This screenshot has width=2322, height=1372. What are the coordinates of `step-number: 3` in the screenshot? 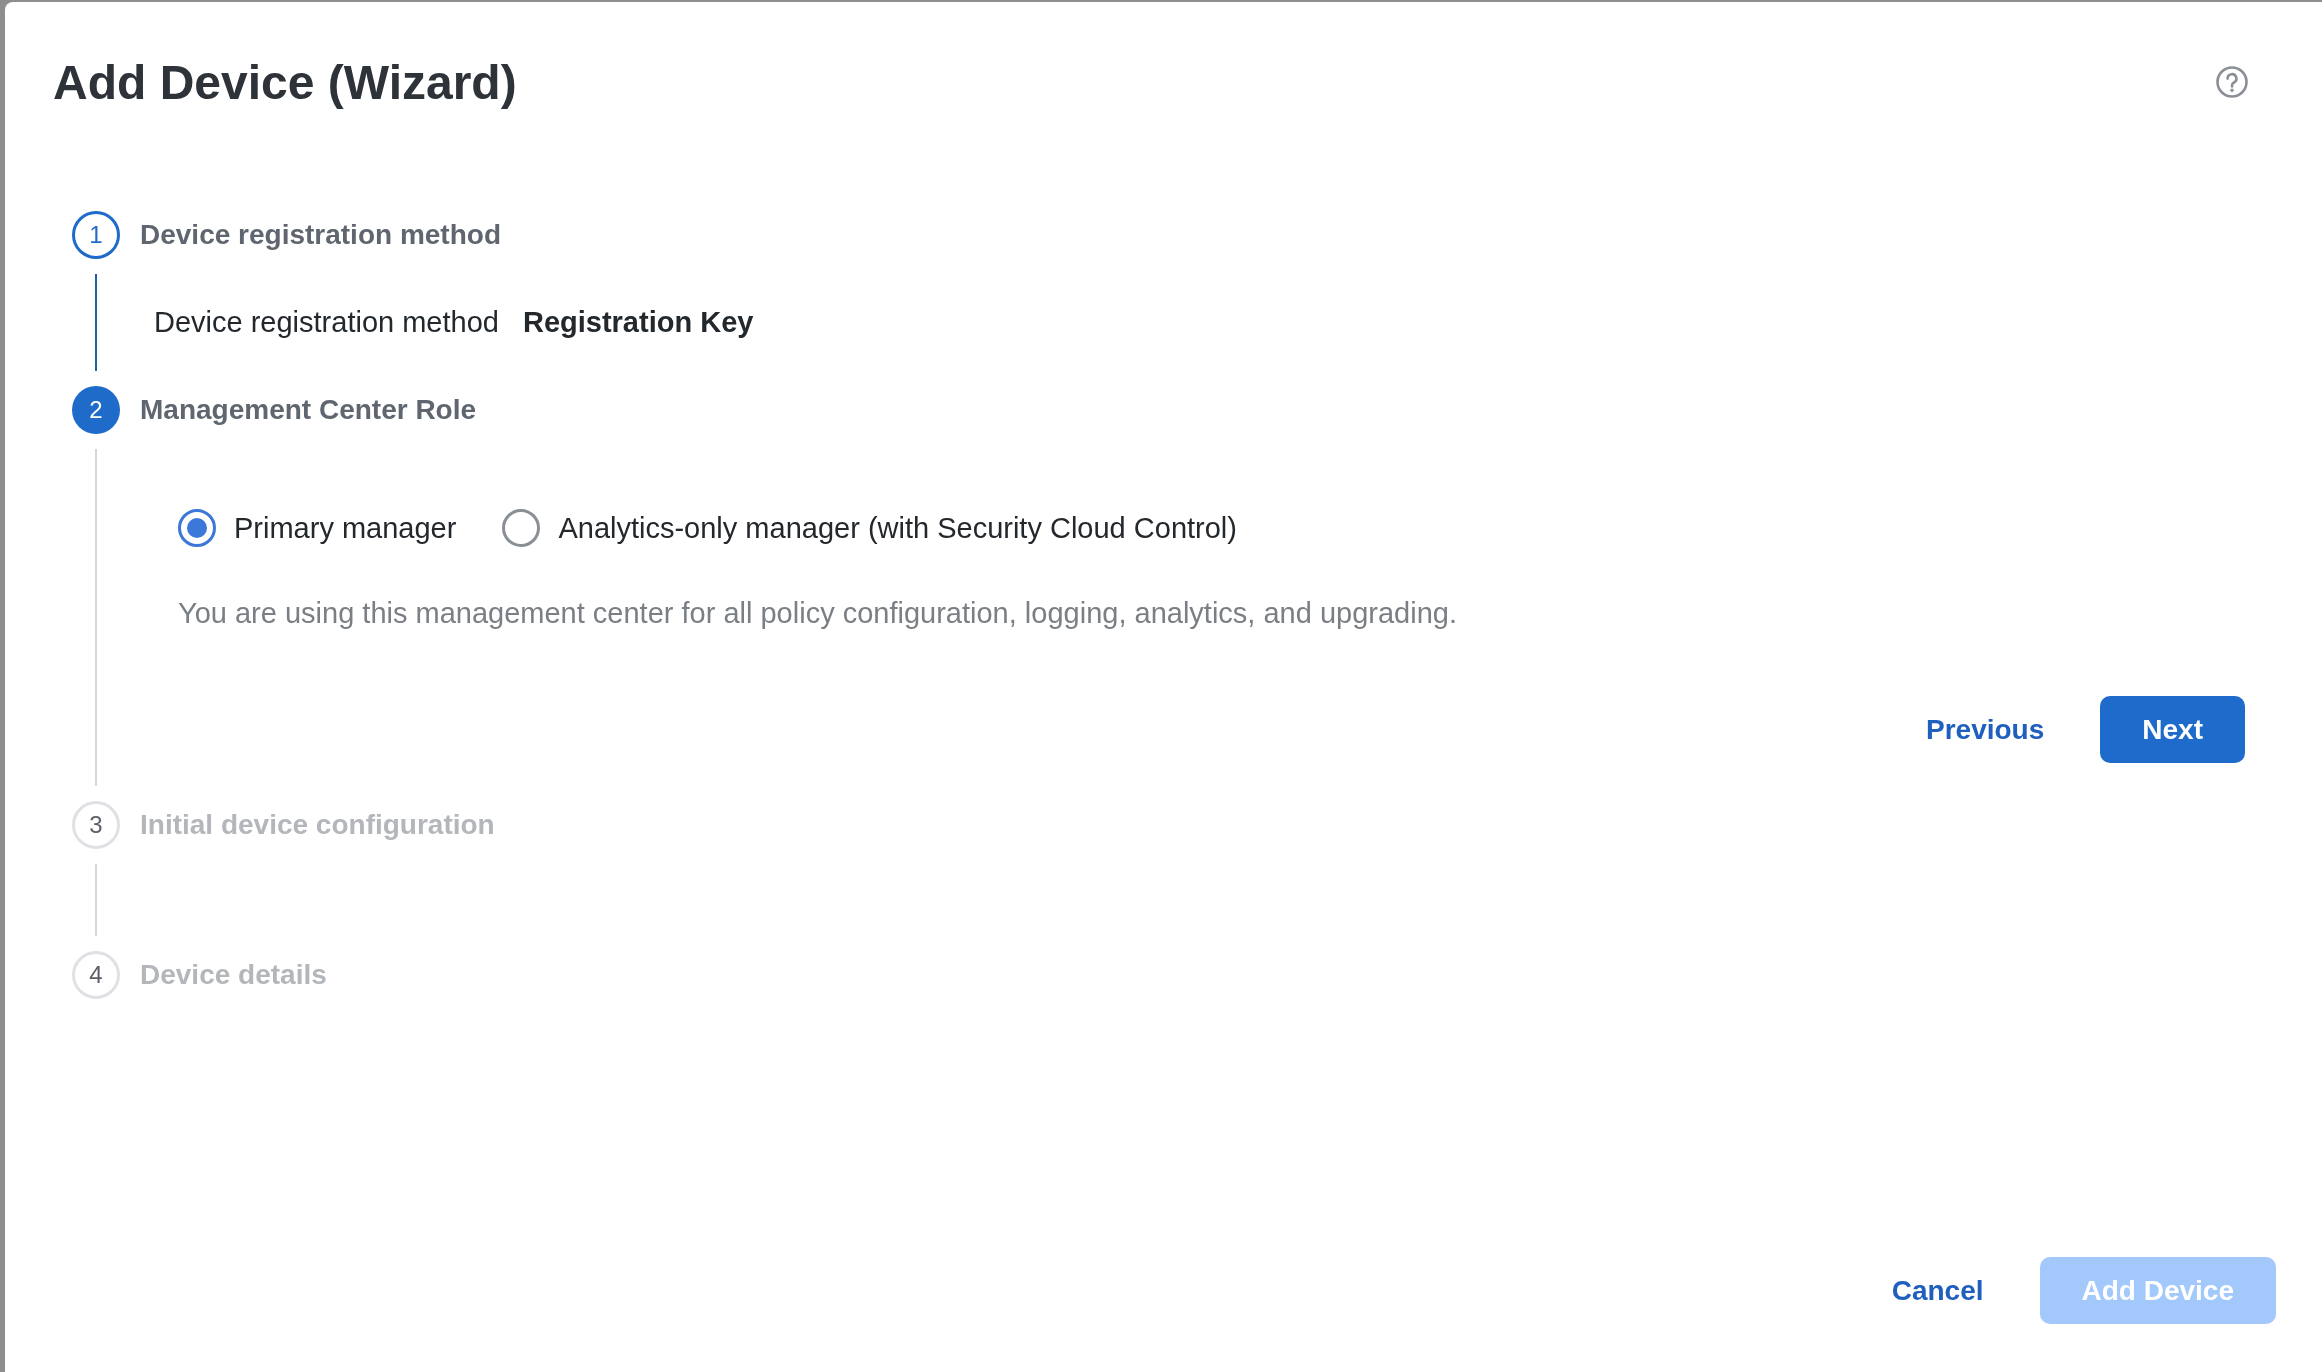 It's located at (96, 825).